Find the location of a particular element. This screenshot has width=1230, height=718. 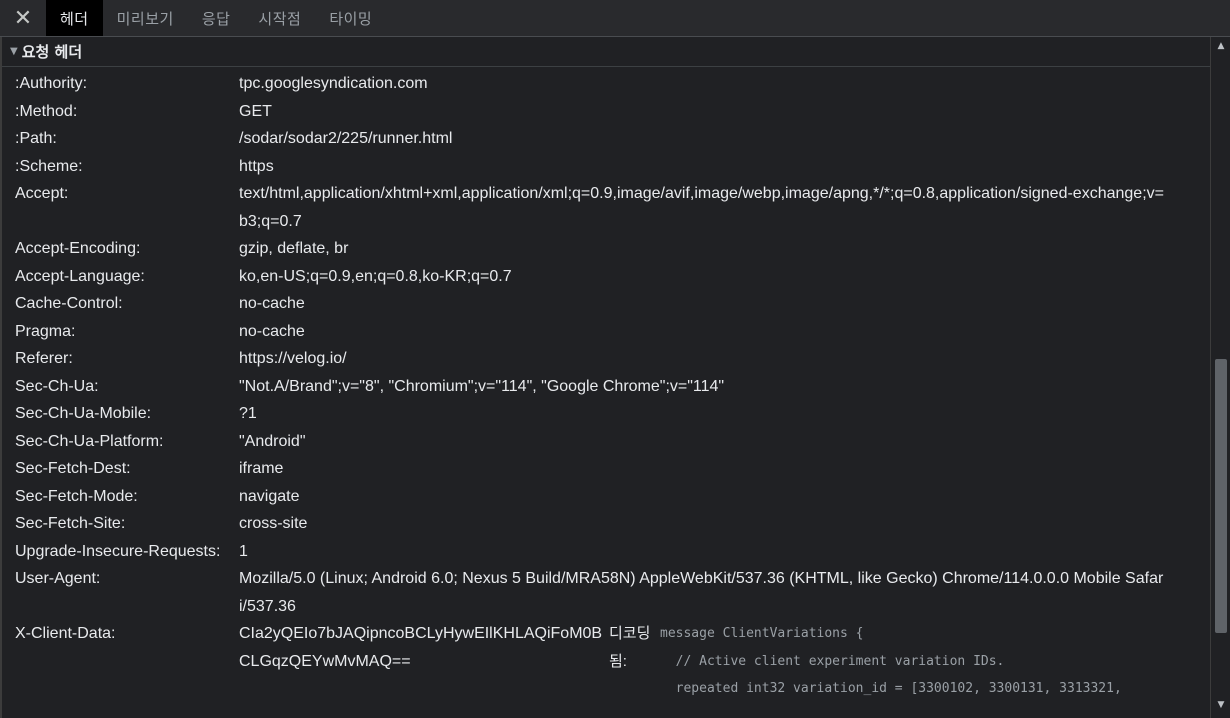

header-name: :Method: is located at coordinates (46, 111).